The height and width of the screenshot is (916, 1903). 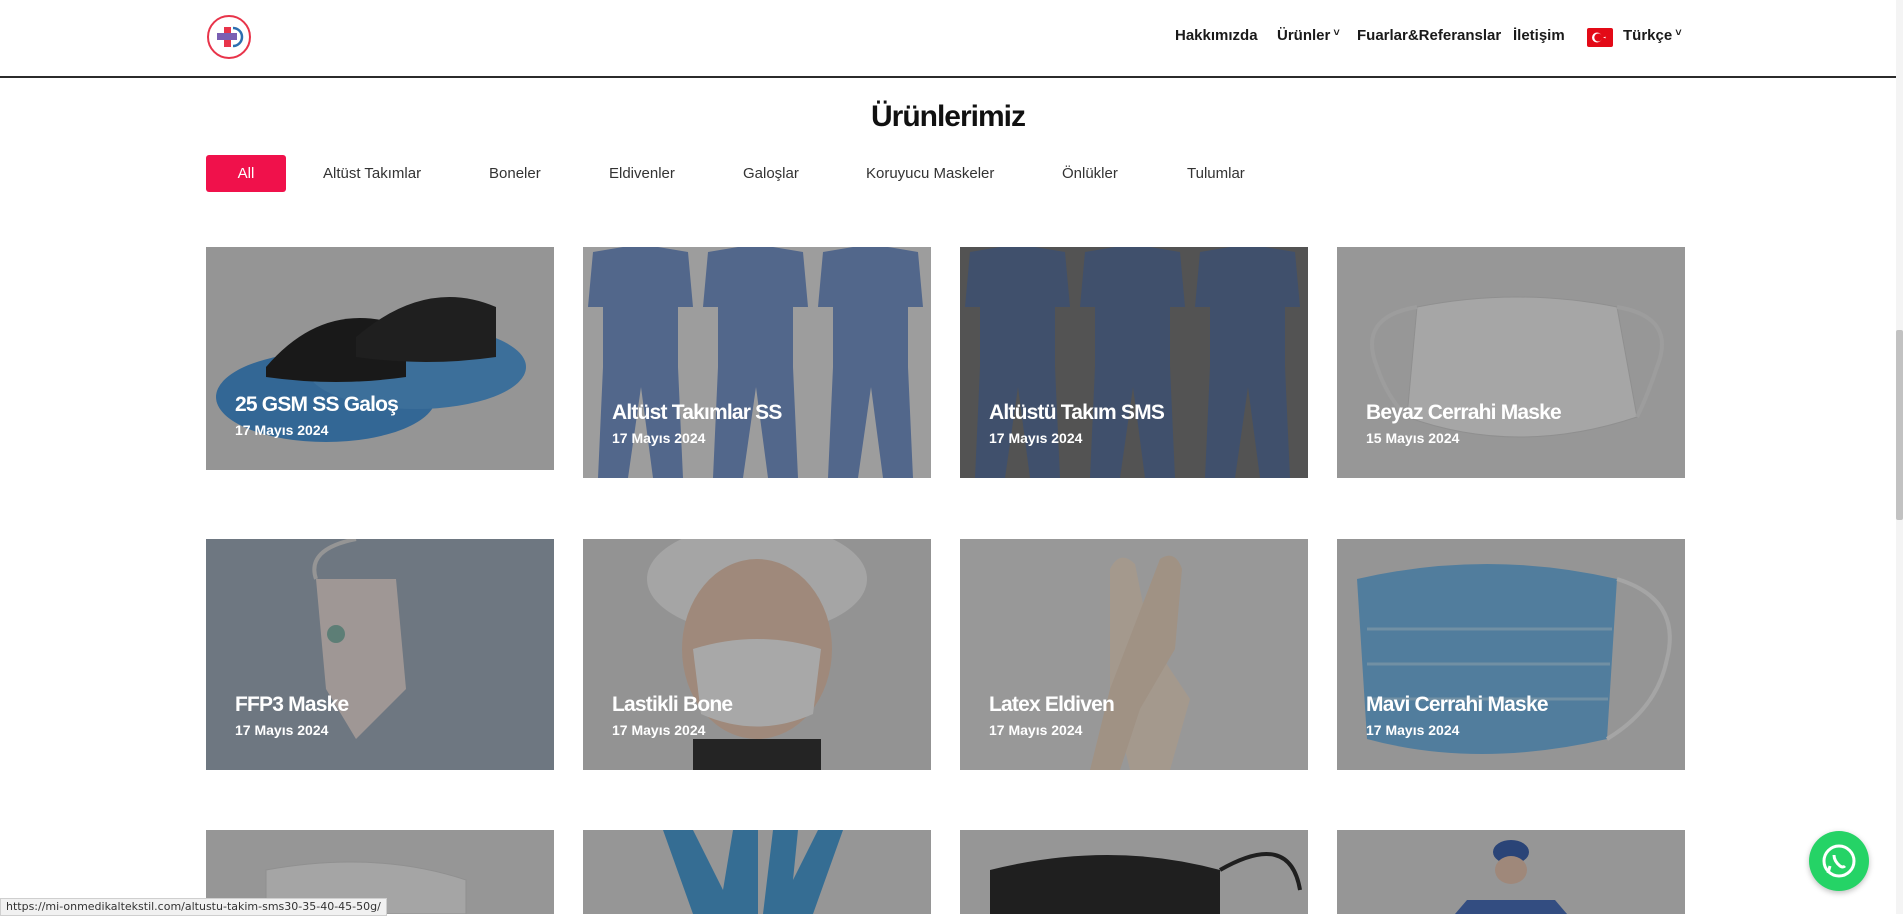 I want to click on product-card: Lastikli Bone 17 Mayıs 2024, so click(x=757, y=654).